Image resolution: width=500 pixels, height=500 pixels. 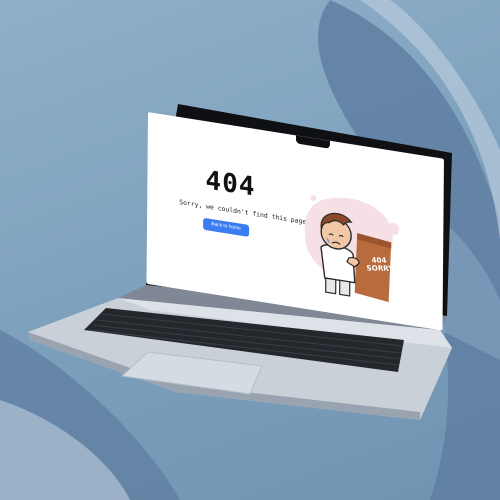 I want to click on back-to-home-button: Back to home, so click(x=226, y=227).